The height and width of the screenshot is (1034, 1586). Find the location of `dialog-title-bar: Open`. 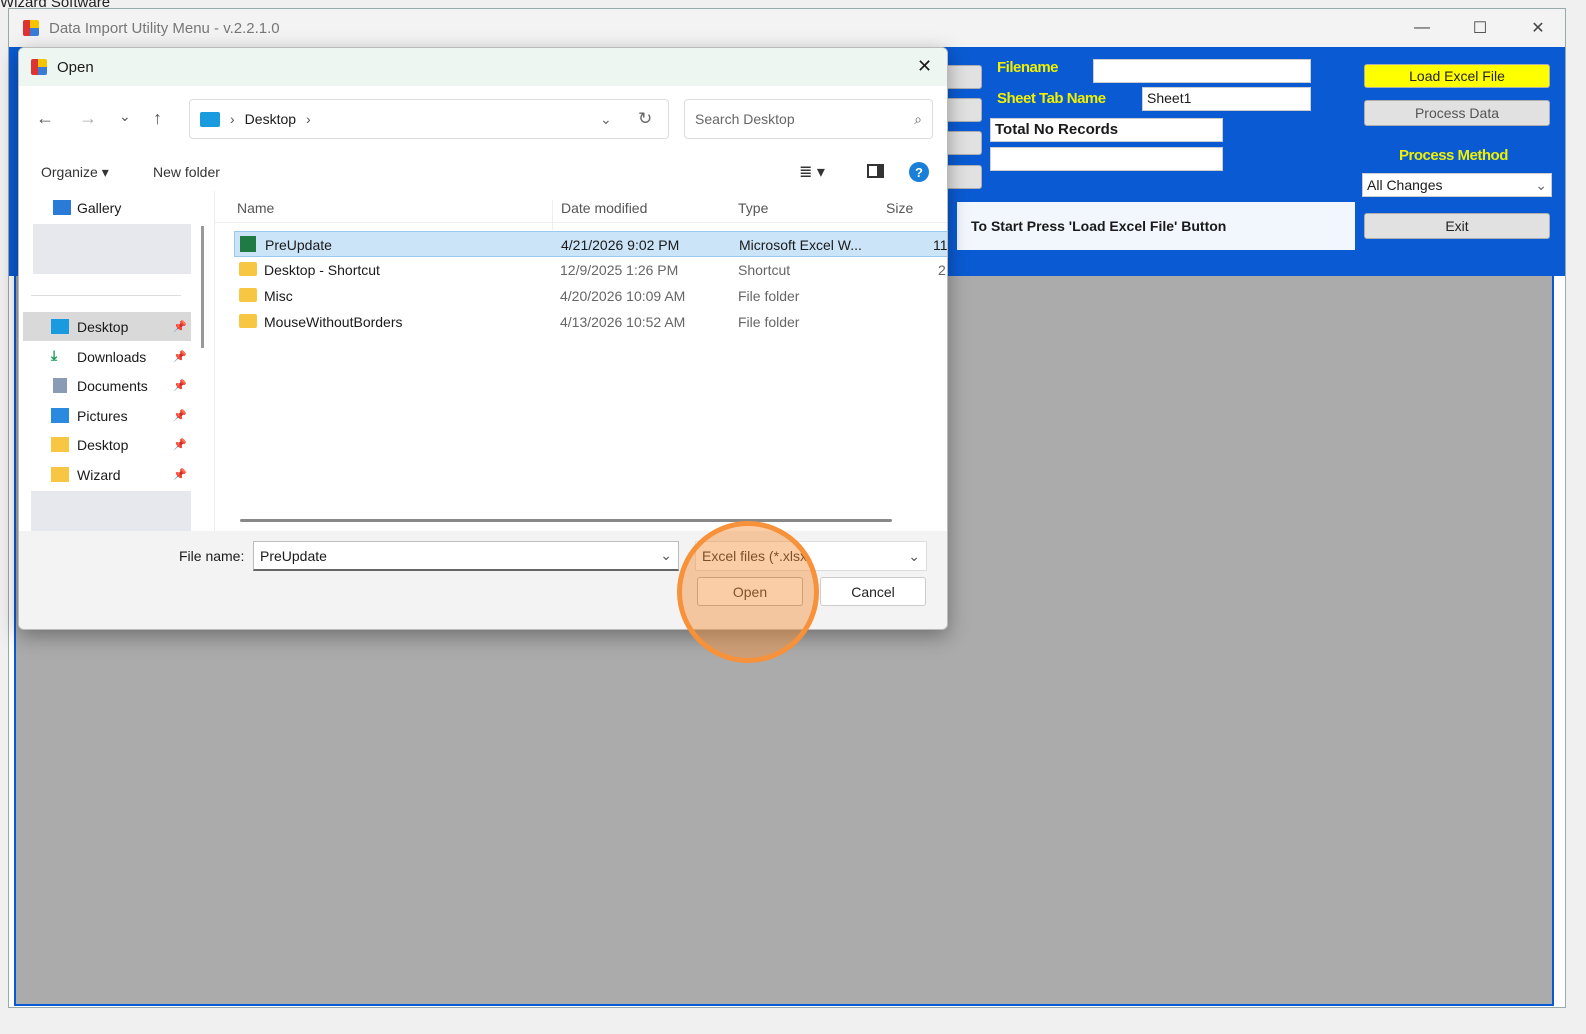

dialog-title-bar: Open is located at coordinates (483, 67).